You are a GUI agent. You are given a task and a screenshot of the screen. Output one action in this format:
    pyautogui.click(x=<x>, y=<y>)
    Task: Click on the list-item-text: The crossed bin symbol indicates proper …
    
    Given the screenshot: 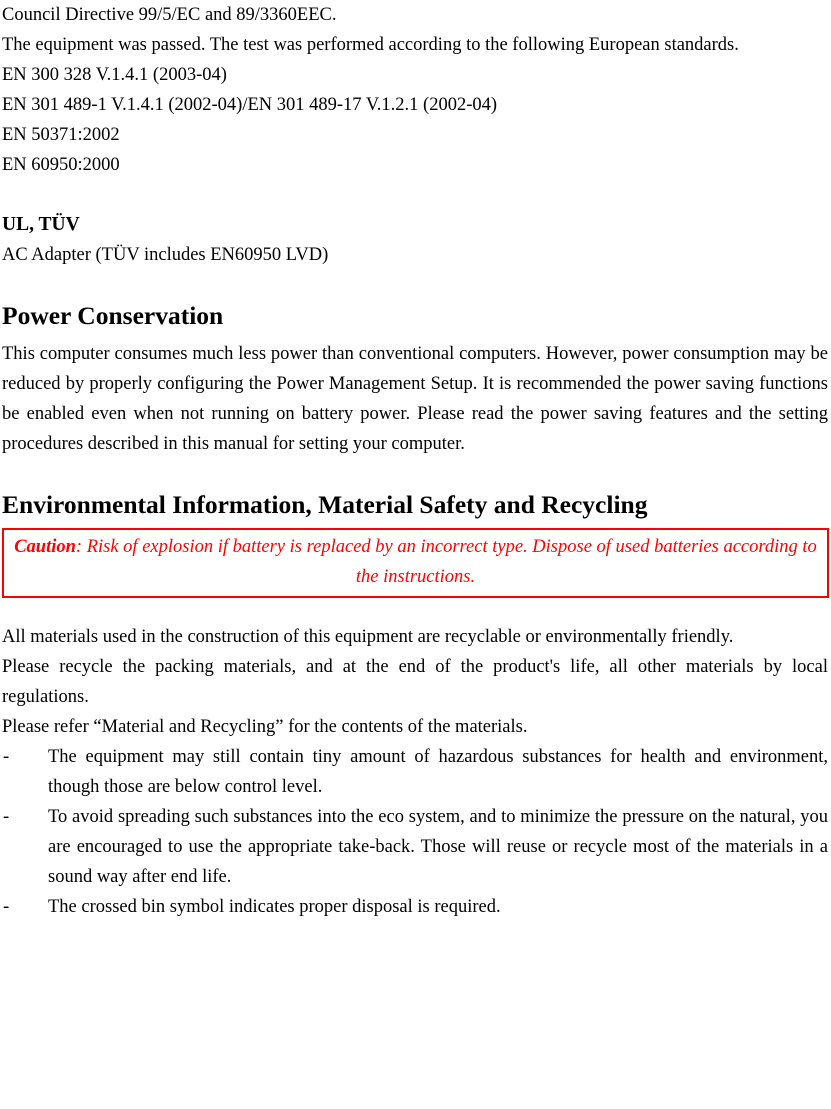 What is the action you would take?
    pyautogui.click(x=274, y=907)
    